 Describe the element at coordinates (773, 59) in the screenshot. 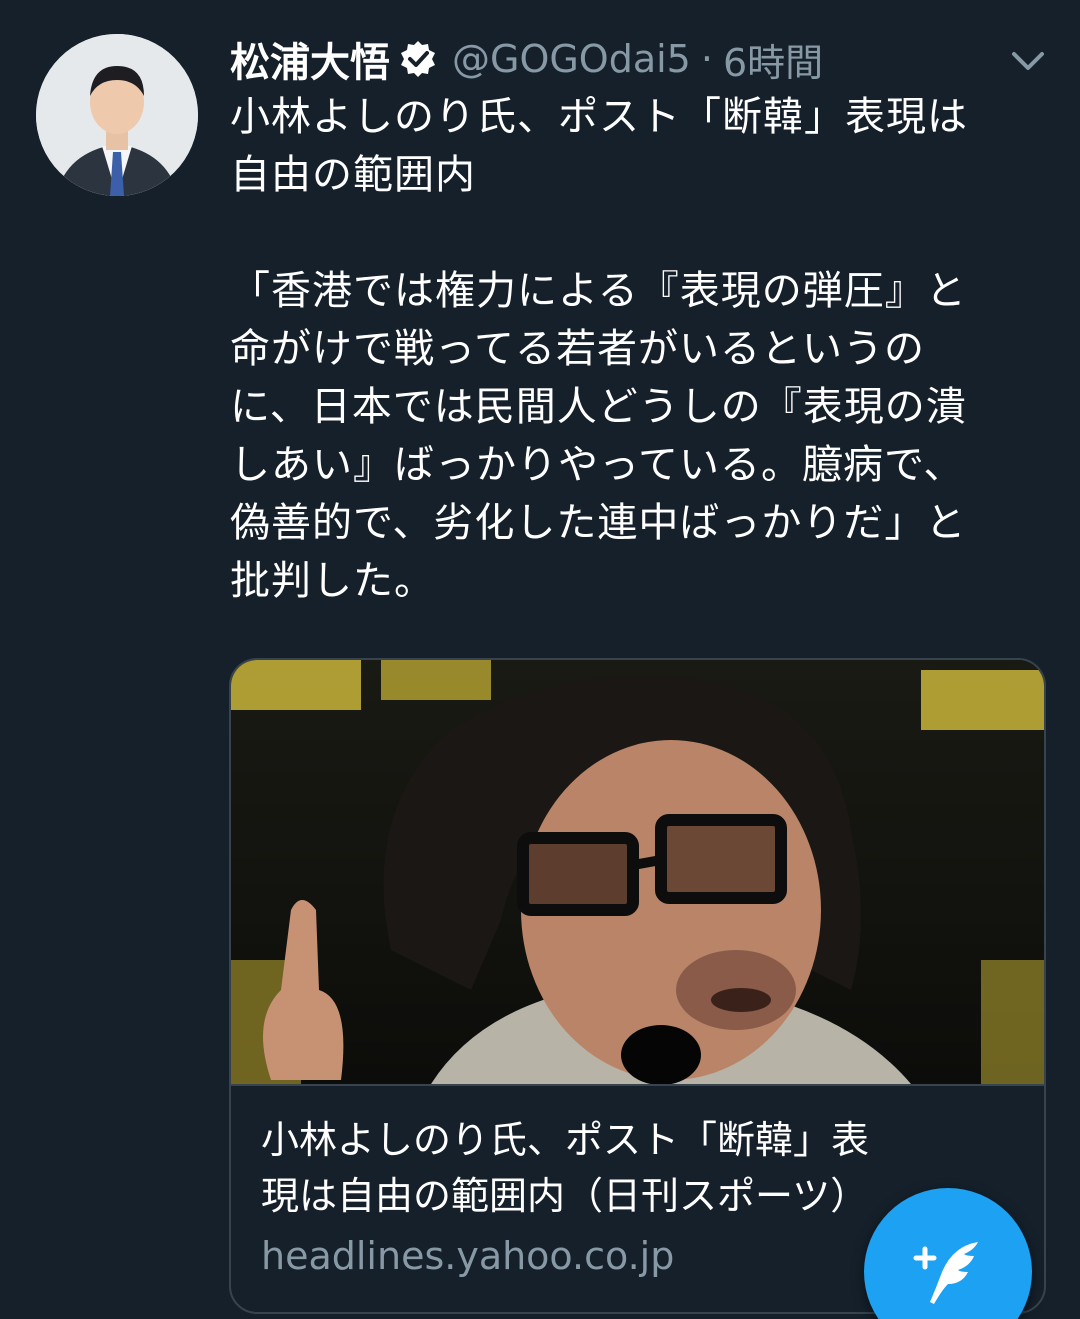

I see `tweet-timestamp: 6時間` at that location.